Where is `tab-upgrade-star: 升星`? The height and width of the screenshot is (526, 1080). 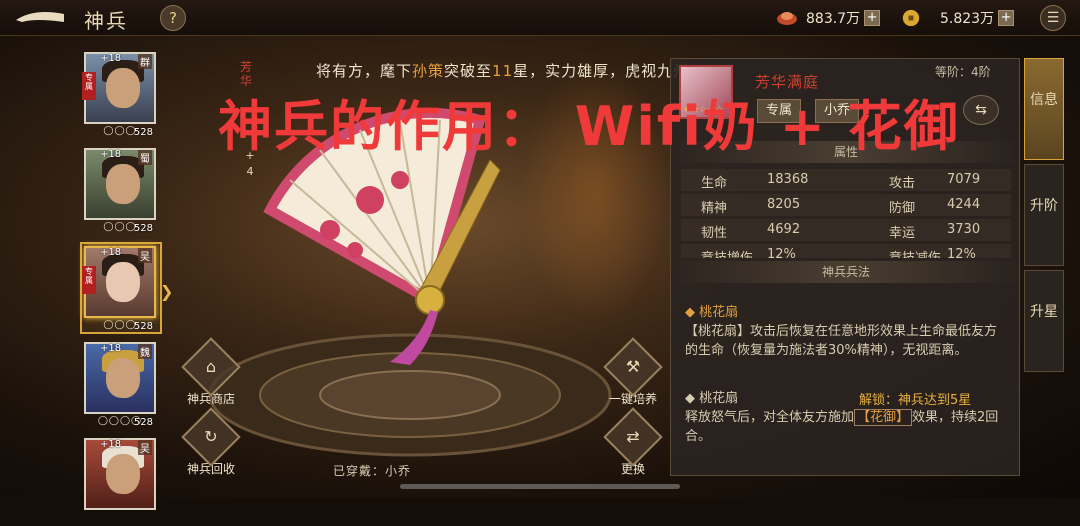
tab-upgrade-star: 升星 is located at coordinates (1044, 321).